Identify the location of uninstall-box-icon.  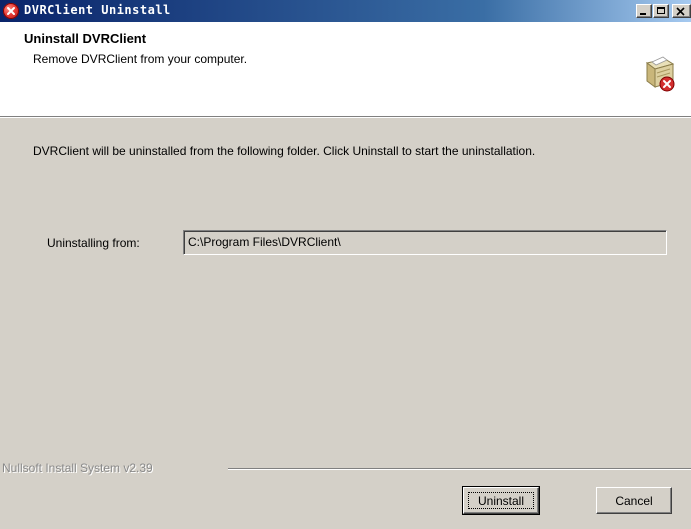
(660, 74).